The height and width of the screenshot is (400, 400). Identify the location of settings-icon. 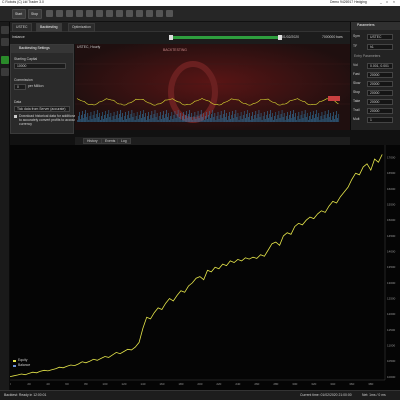
(159, 13).